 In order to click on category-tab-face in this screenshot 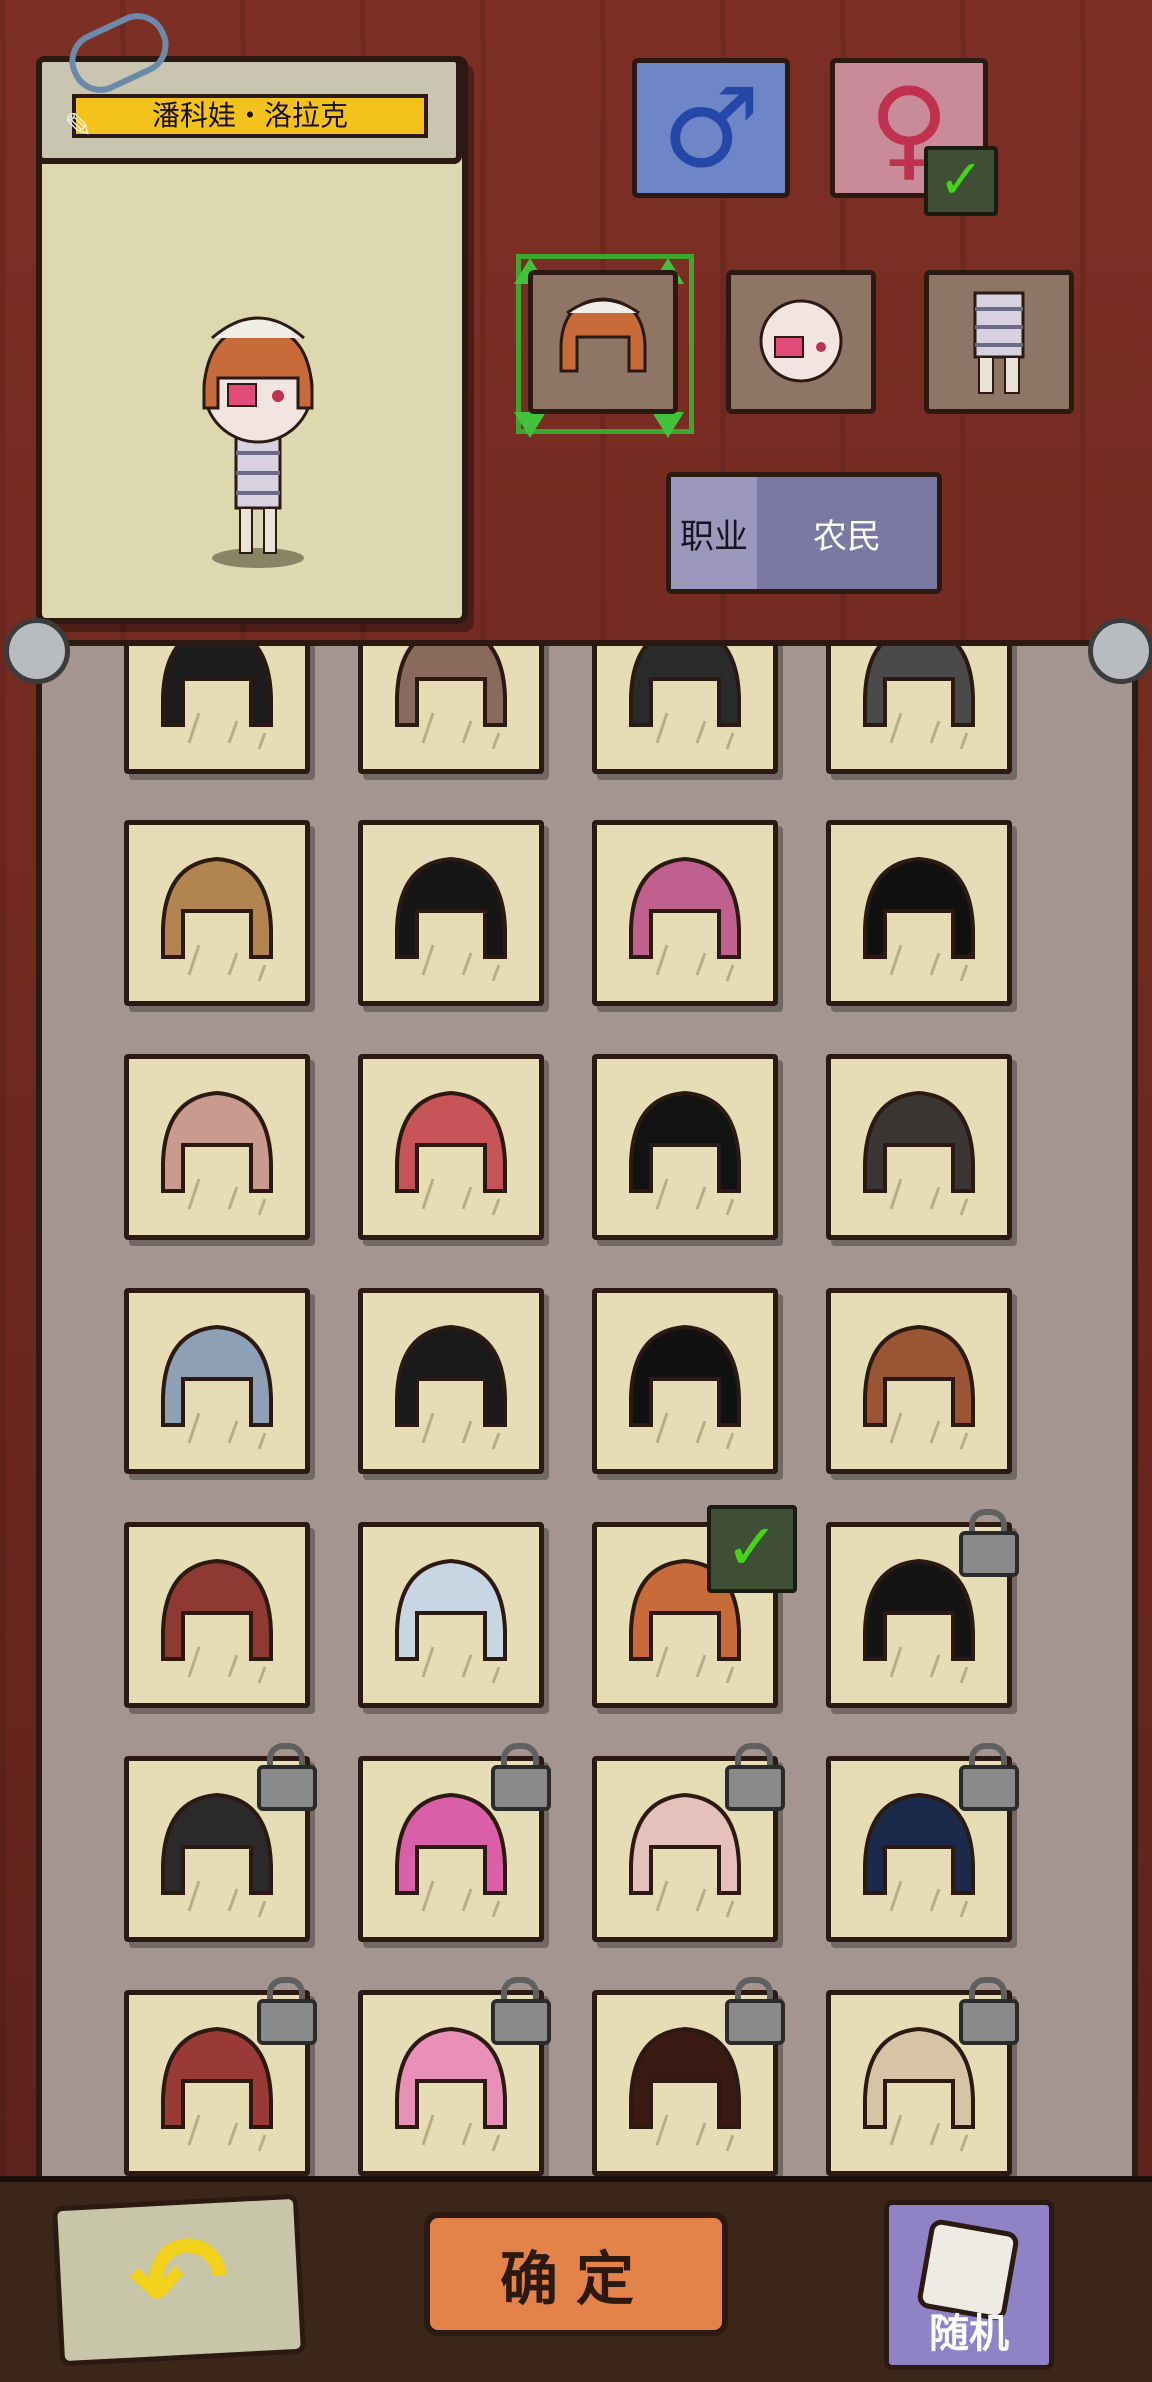, I will do `click(801, 342)`.